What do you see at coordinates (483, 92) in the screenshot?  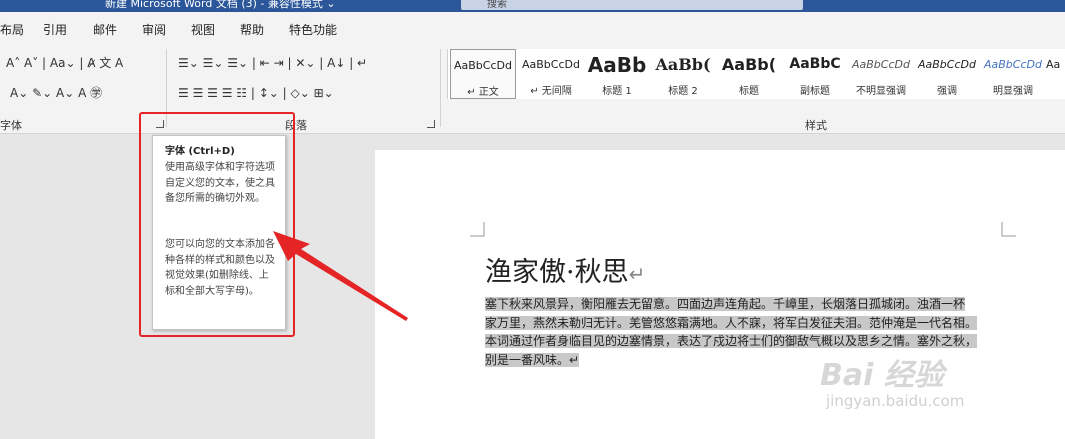 I see `style-name: ↵ 正文` at bounding box center [483, 92].